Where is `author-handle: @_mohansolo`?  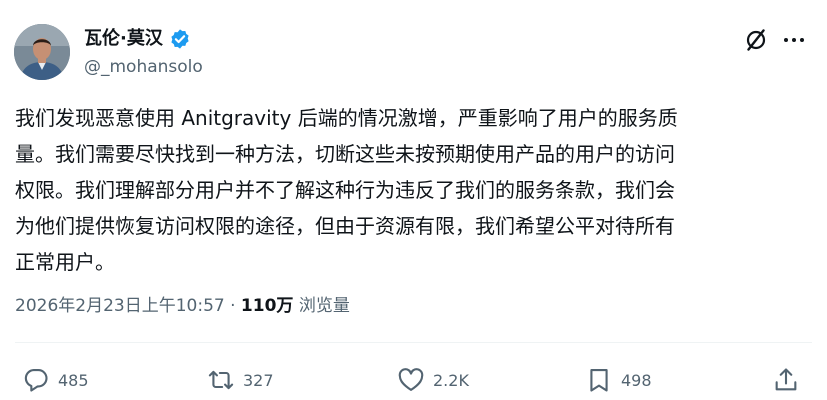
author-handle: @_mohansolo is located at coordinates (143, 67).